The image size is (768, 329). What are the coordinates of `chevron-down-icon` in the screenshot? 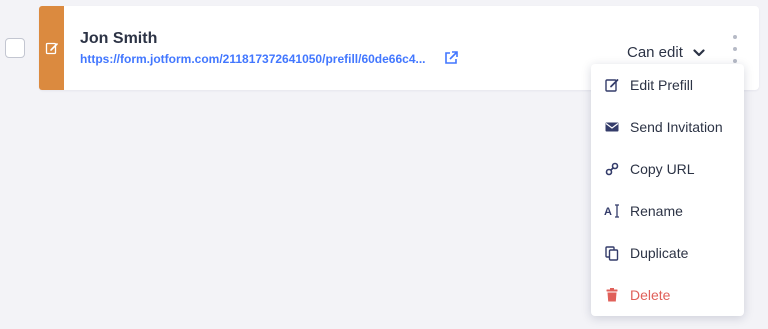 It's located at (699, 52).